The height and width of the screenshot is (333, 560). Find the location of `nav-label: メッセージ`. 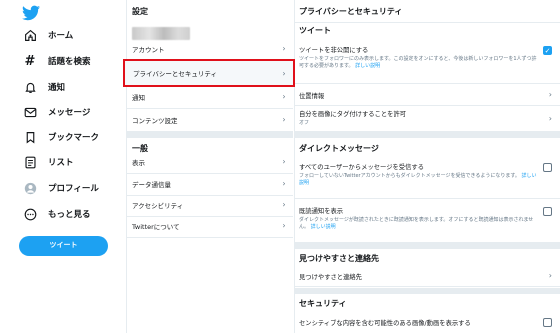

nav-label: メッセージ is located at coordinates (69, 113).